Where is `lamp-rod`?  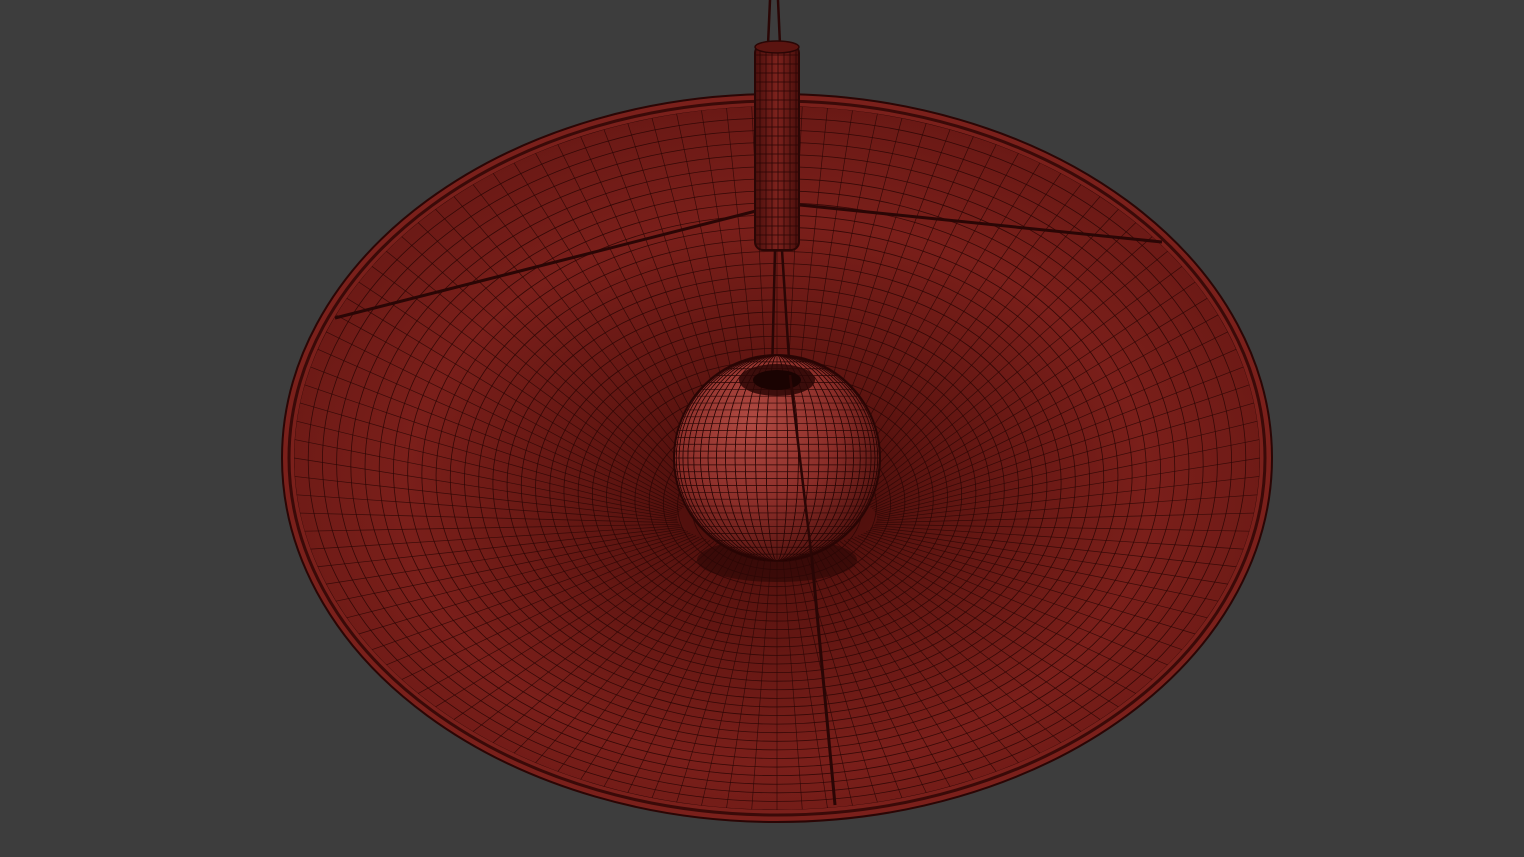
lamp-rod is located at coordinates (777, 145).